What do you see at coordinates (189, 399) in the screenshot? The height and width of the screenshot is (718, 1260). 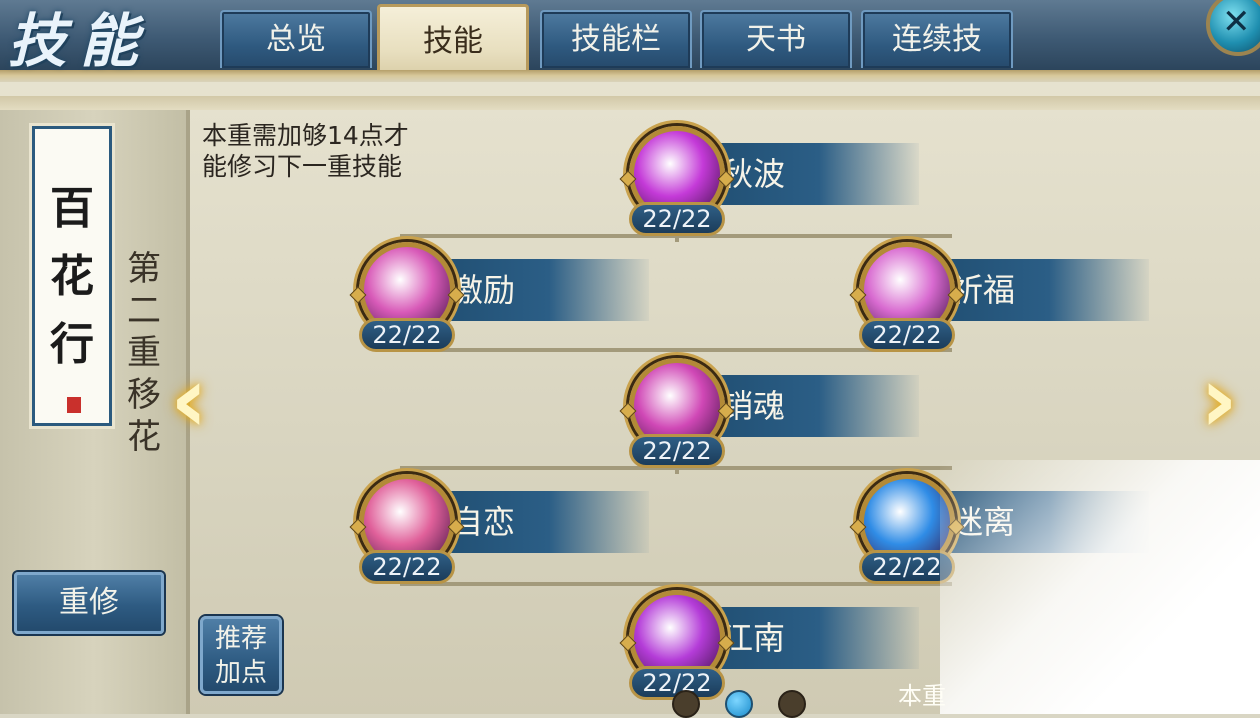 I see `chevron-left-icon: ‹` at bounding box center [189, 399].